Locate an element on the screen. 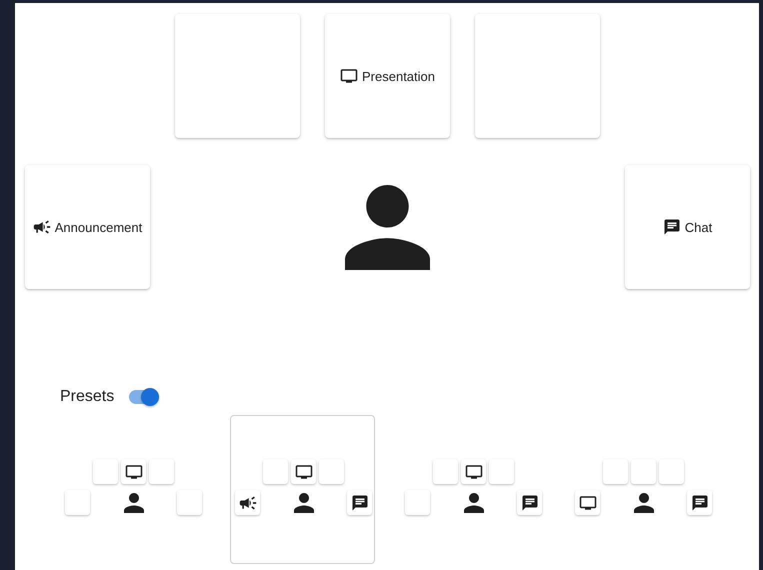  megaphone-icon is located at coordinates (41, 227).